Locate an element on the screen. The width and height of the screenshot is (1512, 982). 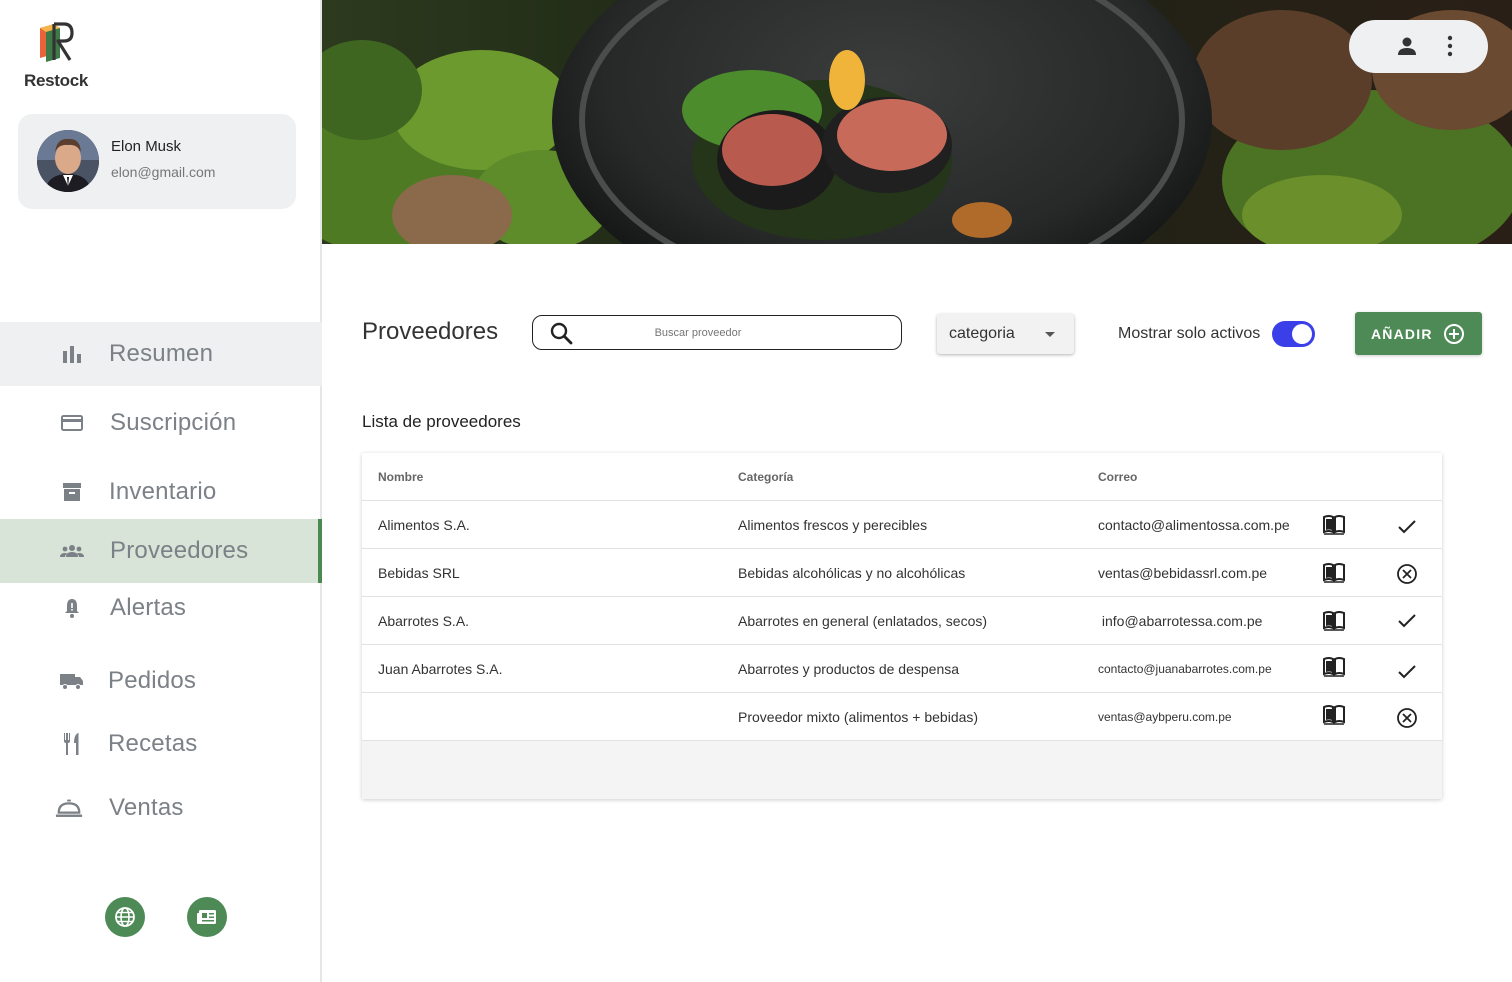
toggle-knob is located at coordinates (1302, 334).